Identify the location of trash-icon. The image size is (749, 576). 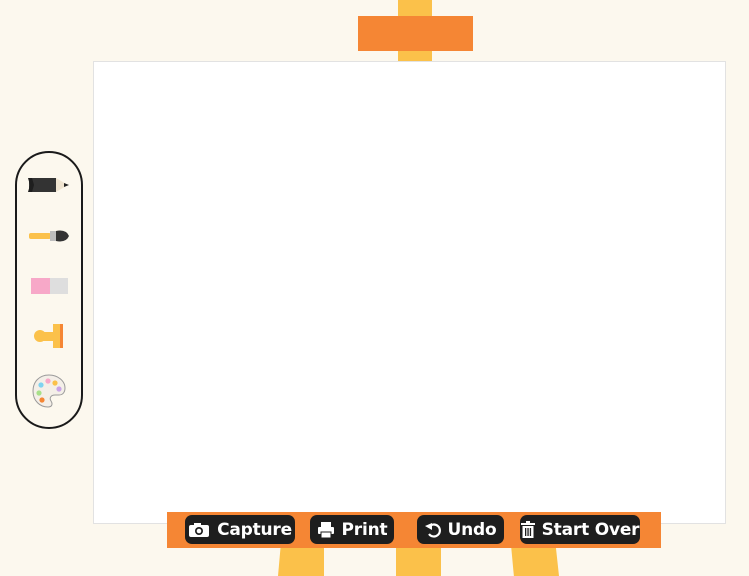
(527, 529).